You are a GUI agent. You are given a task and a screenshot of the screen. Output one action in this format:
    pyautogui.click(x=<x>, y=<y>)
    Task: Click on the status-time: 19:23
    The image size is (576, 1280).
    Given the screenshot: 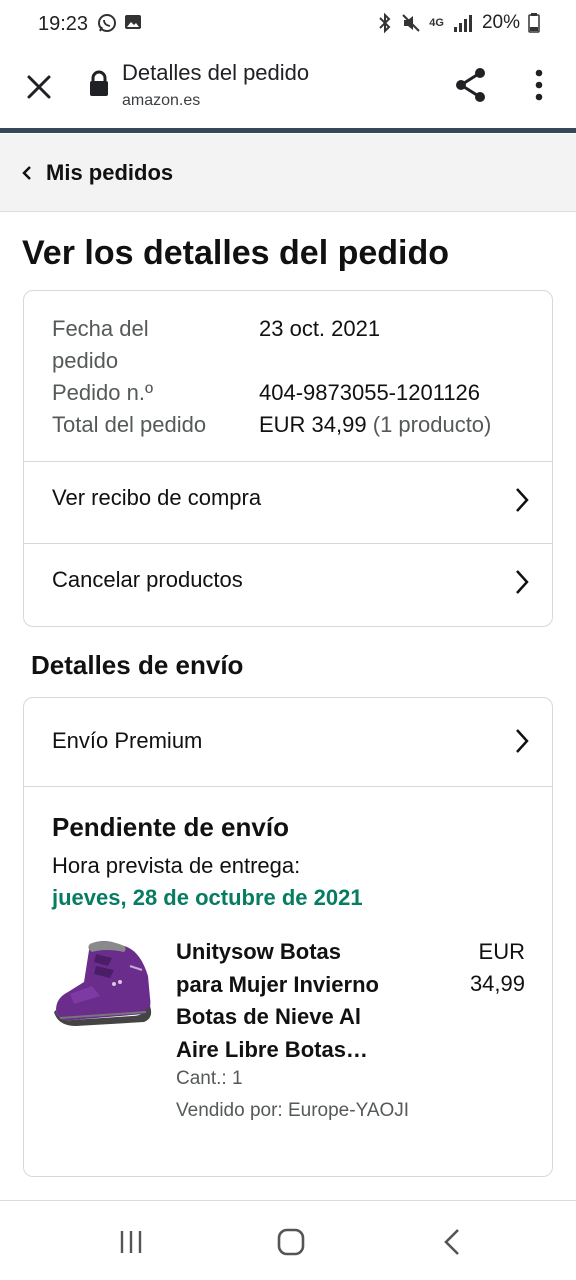 What is the action you would take?
    pyautogui.click(x=63, y=24)
    